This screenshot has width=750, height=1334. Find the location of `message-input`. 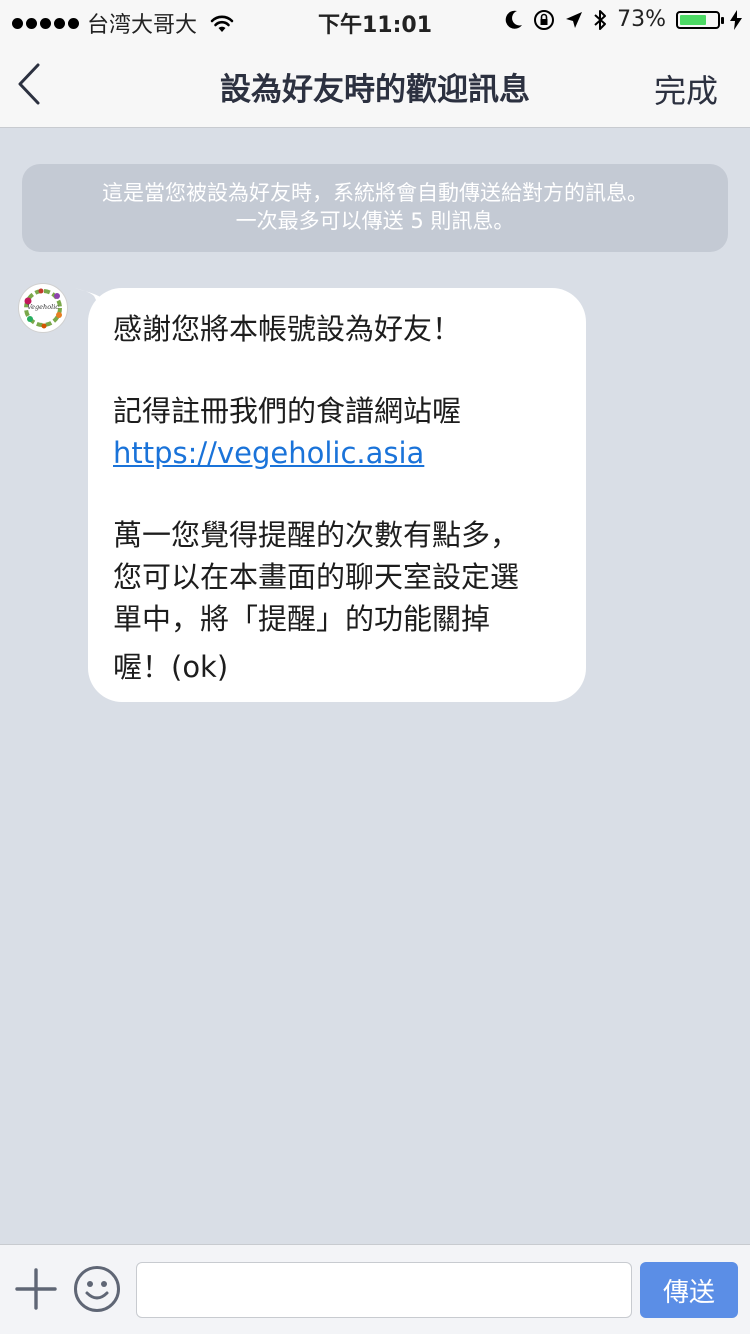

message-input is located at coordinates (384, 1290).